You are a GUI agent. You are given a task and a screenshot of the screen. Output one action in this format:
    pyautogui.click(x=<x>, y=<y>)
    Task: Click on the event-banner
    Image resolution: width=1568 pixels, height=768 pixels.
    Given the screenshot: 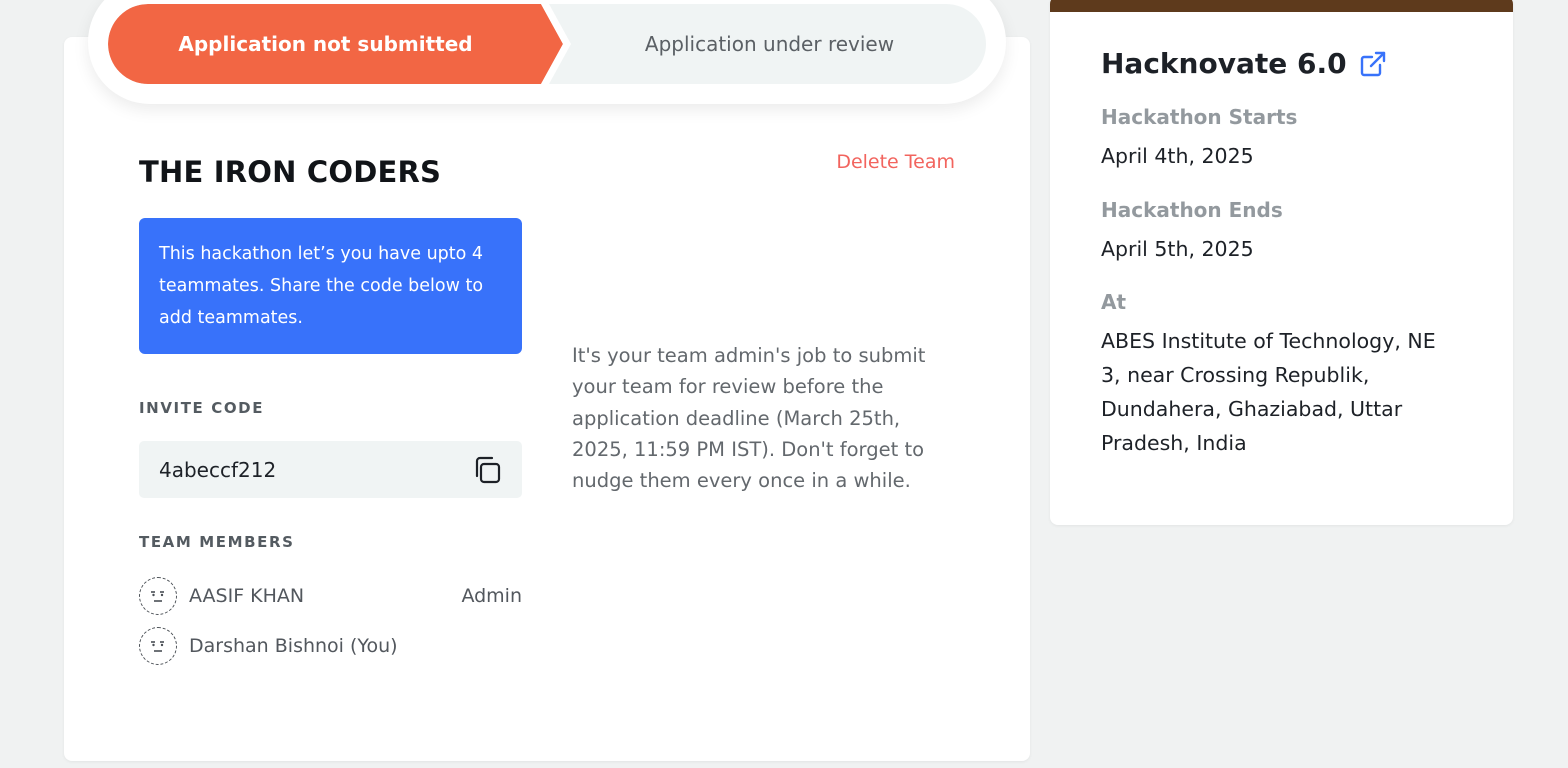 What is the action you would take?
    pyautogui.click(x=1281, y=6)
    